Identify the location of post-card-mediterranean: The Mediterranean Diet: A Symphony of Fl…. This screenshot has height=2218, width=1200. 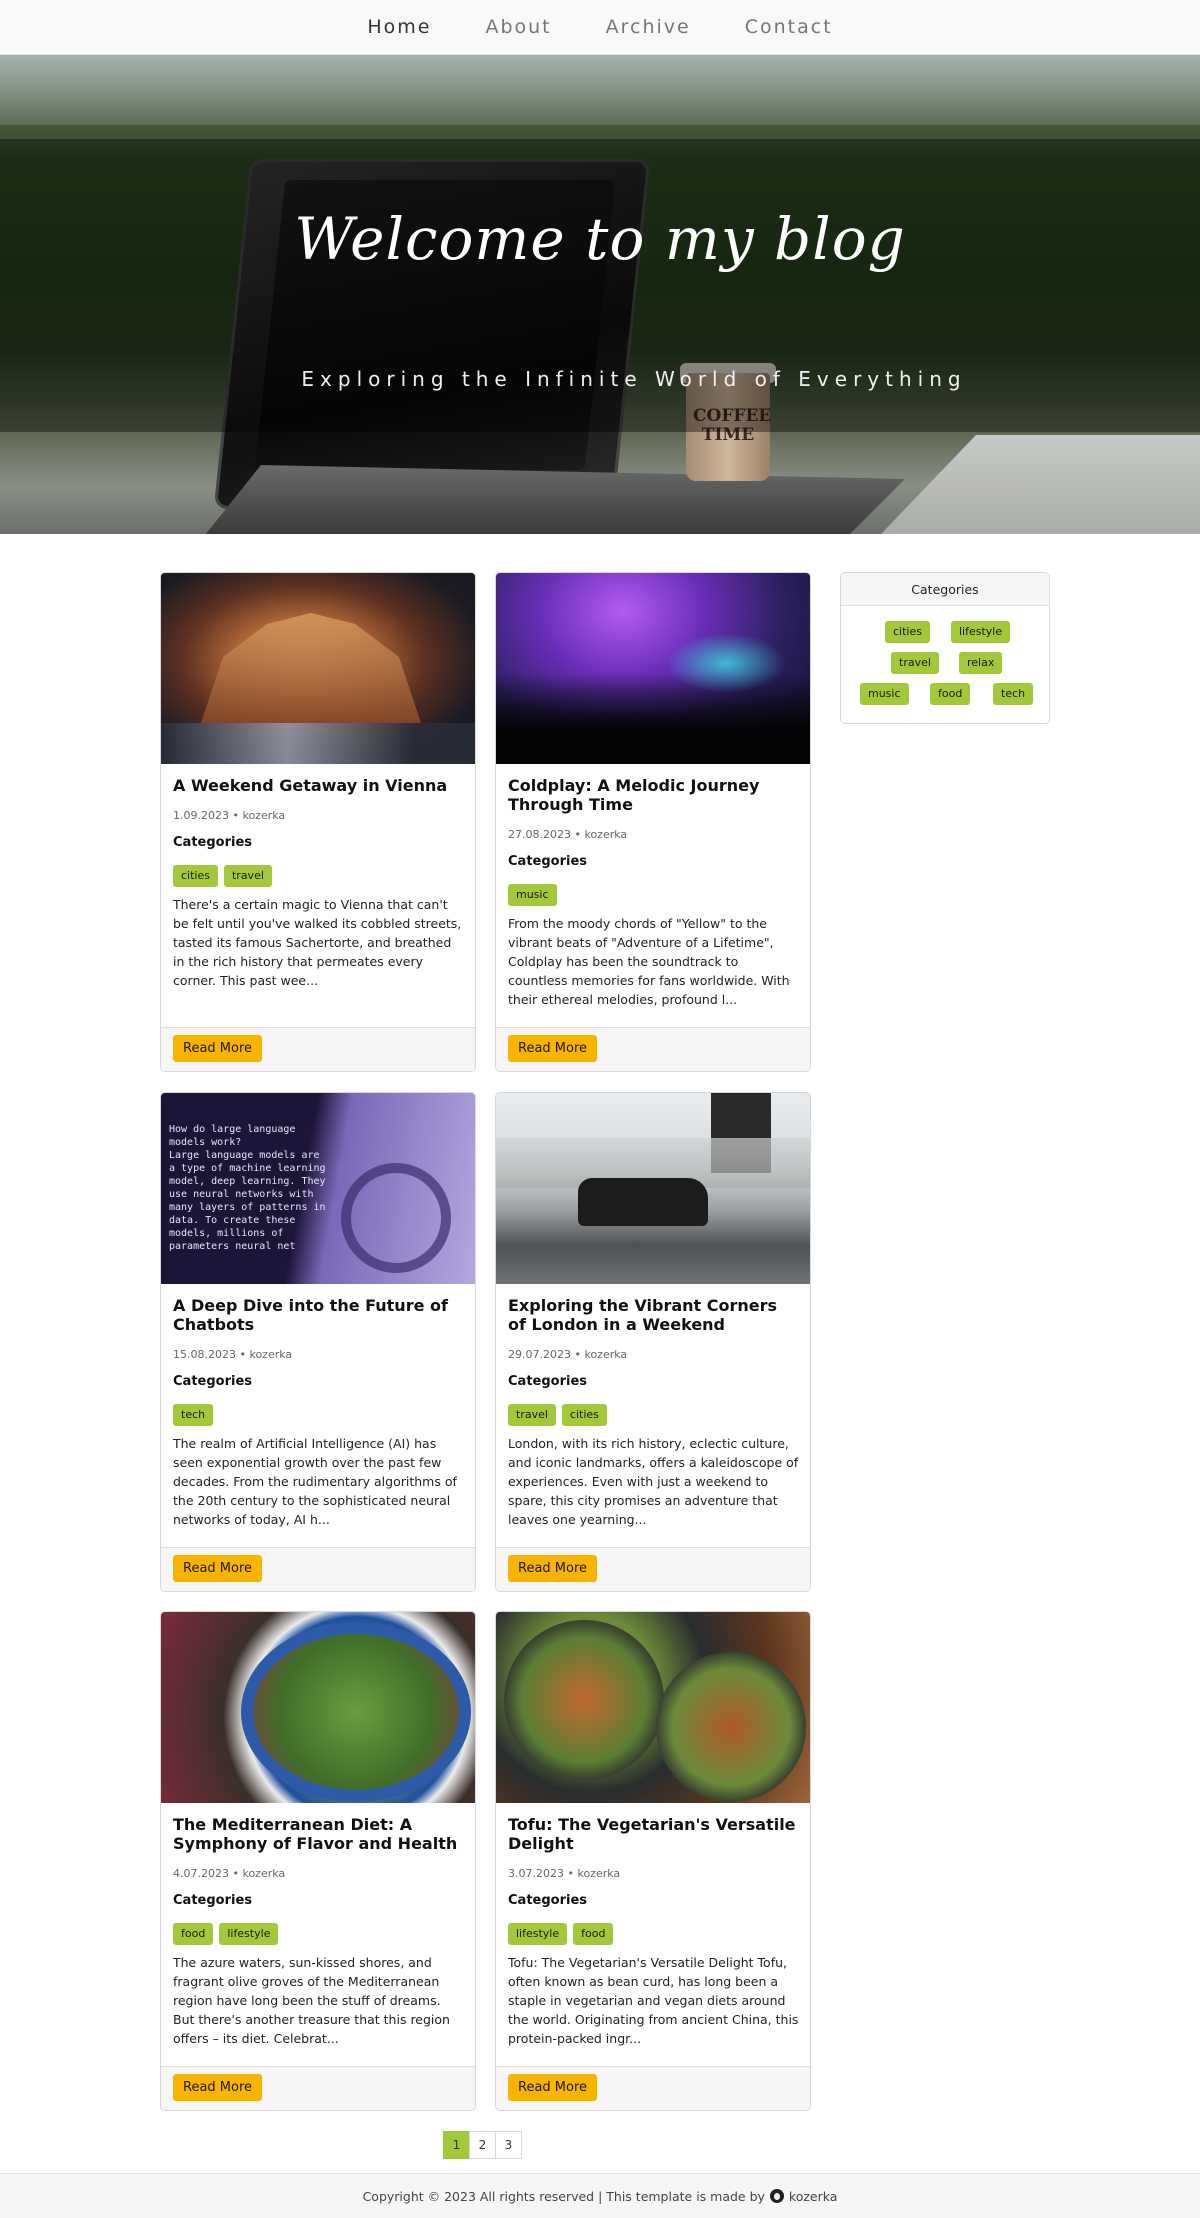
(318, 1861).